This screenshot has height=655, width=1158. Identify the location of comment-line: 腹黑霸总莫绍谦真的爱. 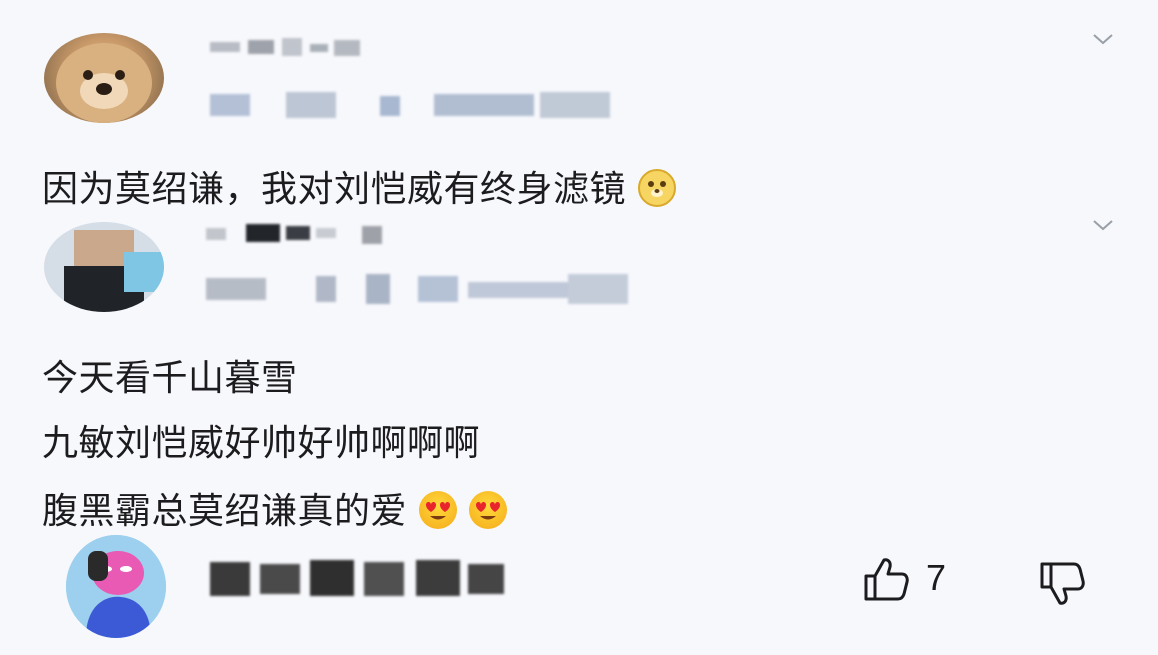
(274, 512).